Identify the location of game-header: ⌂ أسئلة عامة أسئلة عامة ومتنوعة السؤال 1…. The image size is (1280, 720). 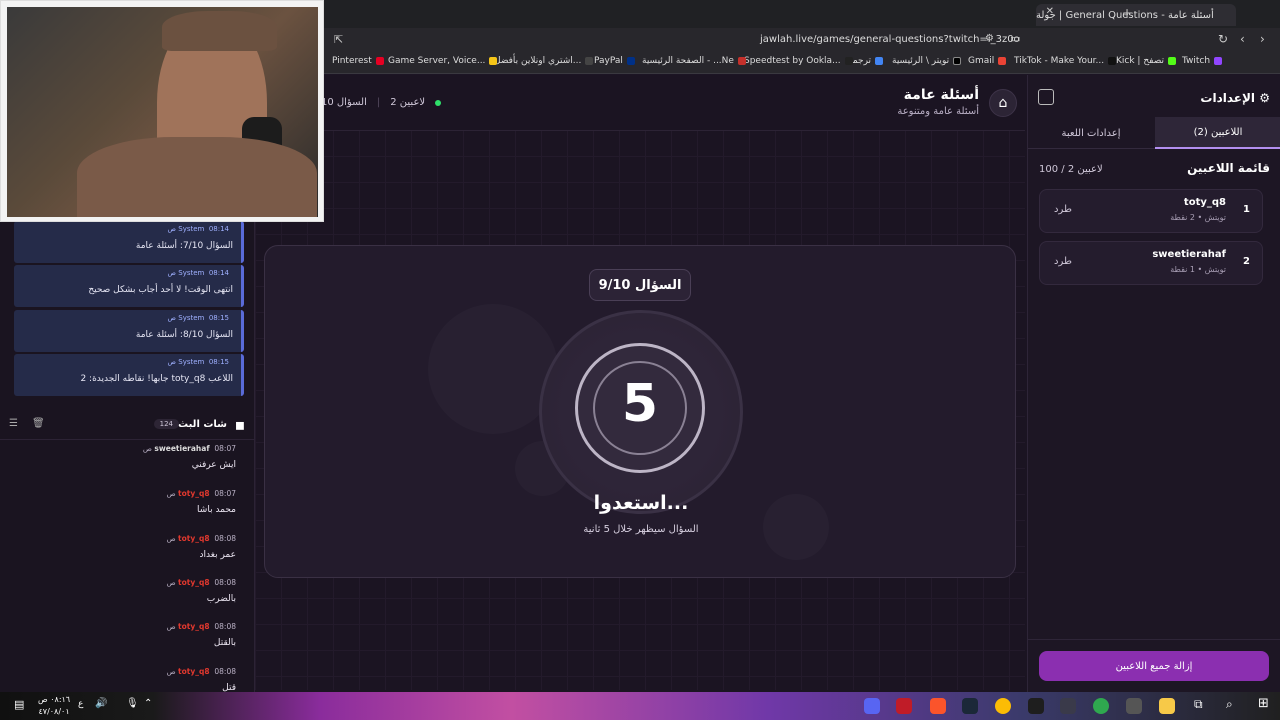
(640, 103).